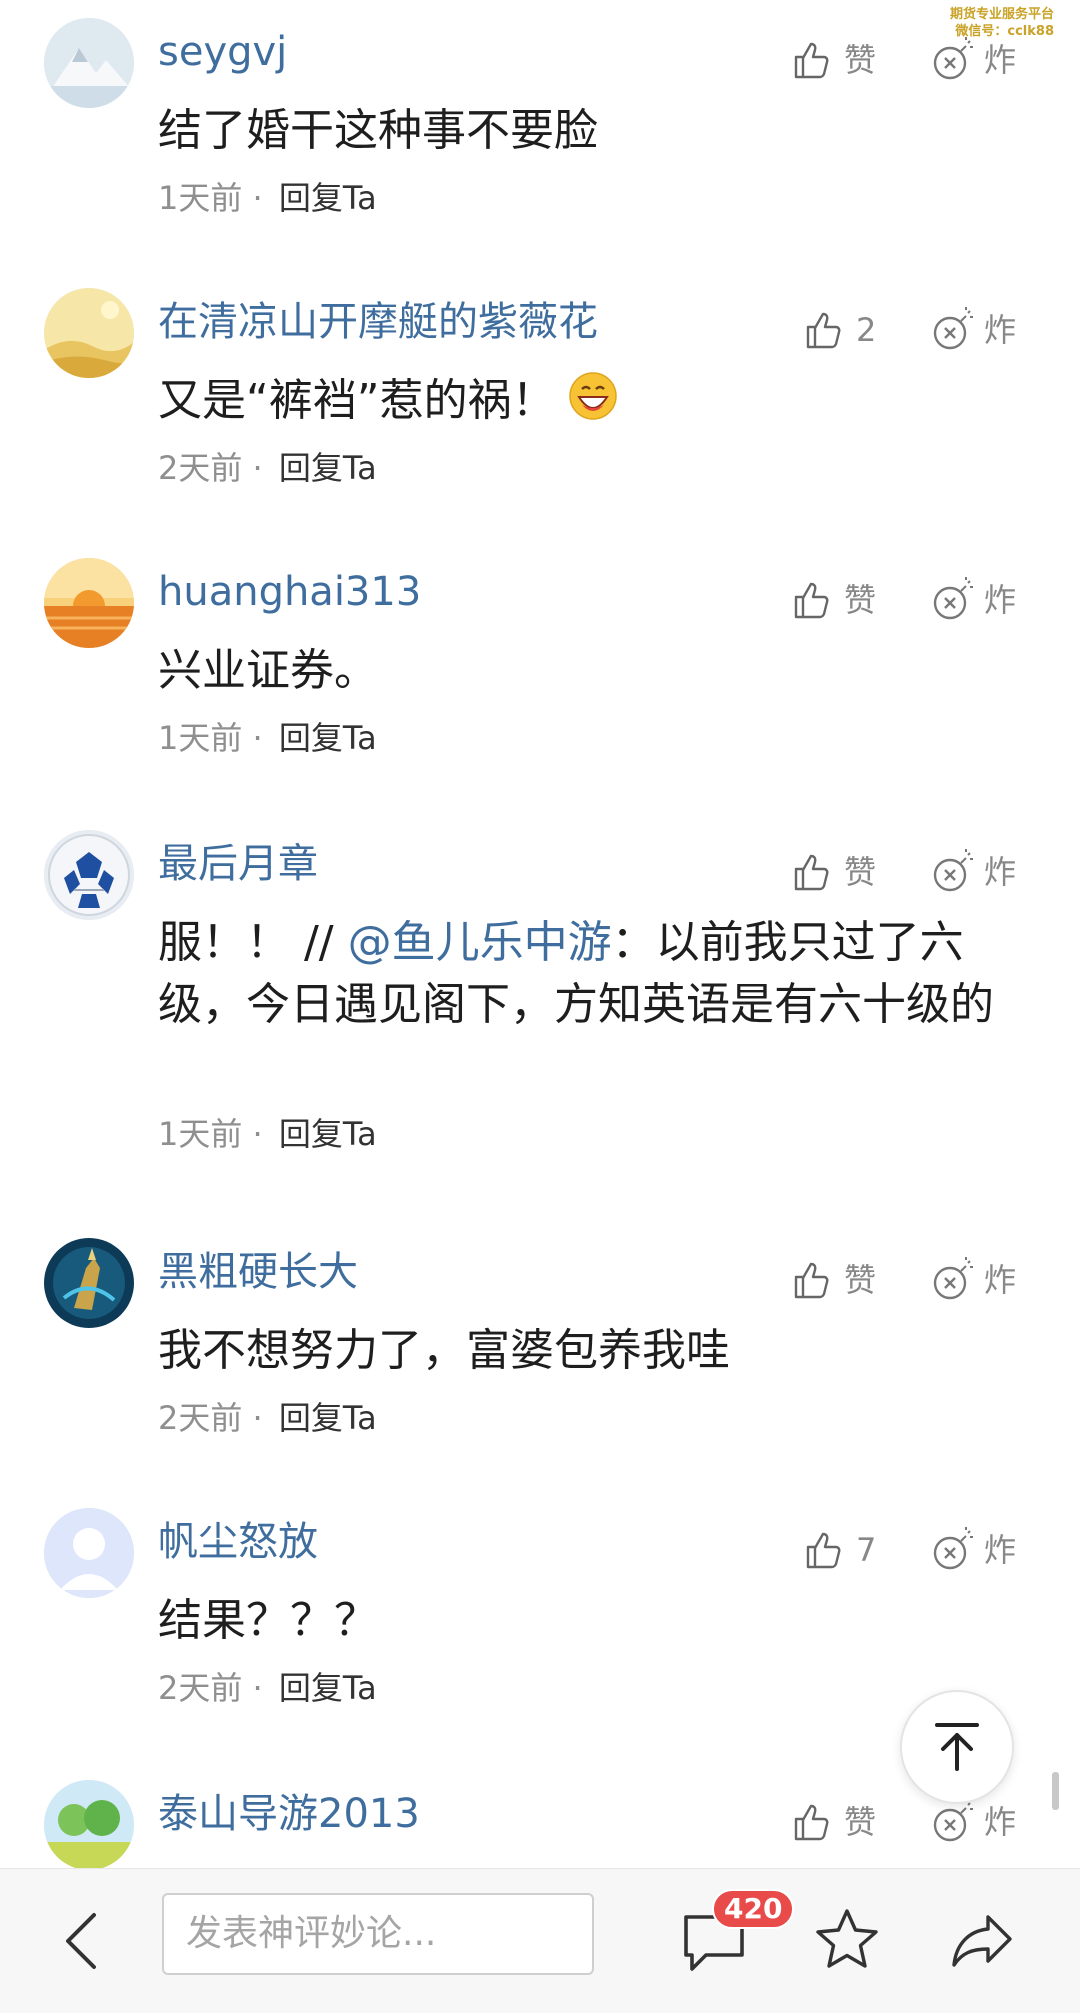  Describe the element at coordinates (753, 1909) in the screenshot. I see `comment-count-badge: 420` at that location.